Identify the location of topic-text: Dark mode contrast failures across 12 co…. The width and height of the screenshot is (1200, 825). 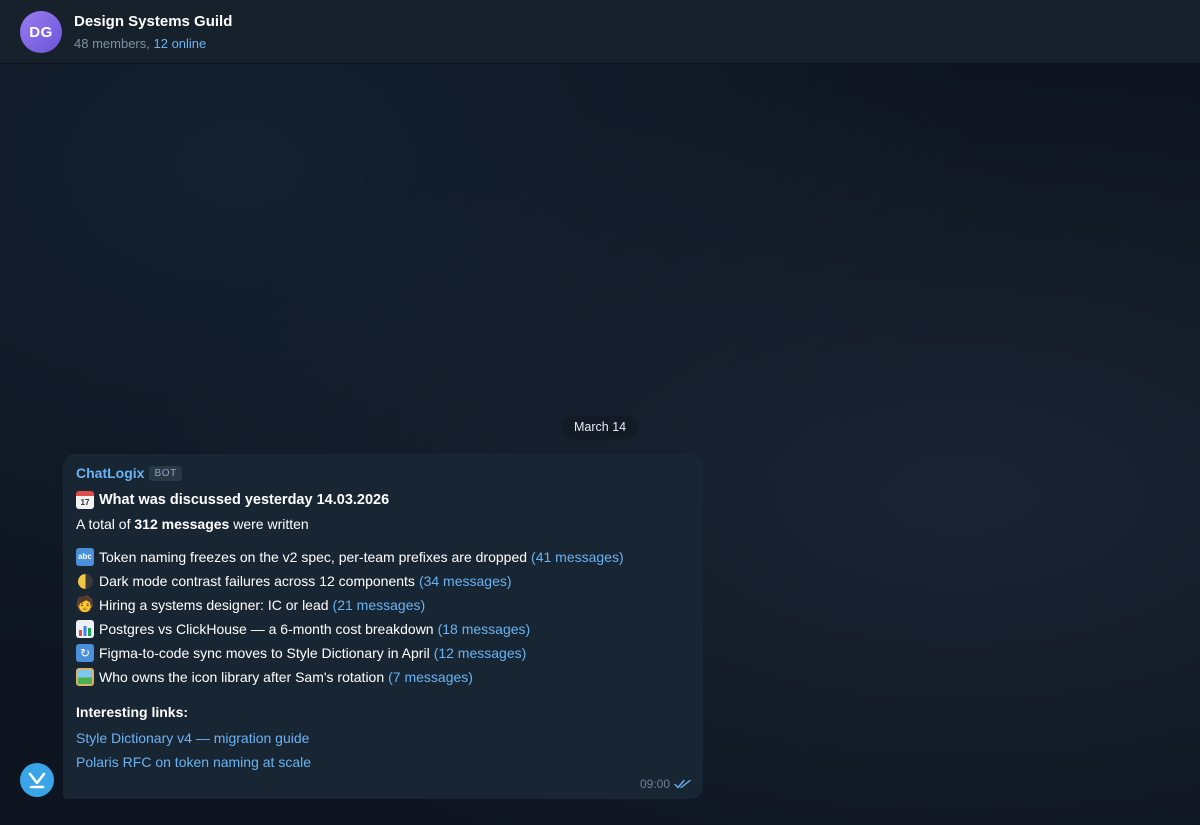
(257, 581).